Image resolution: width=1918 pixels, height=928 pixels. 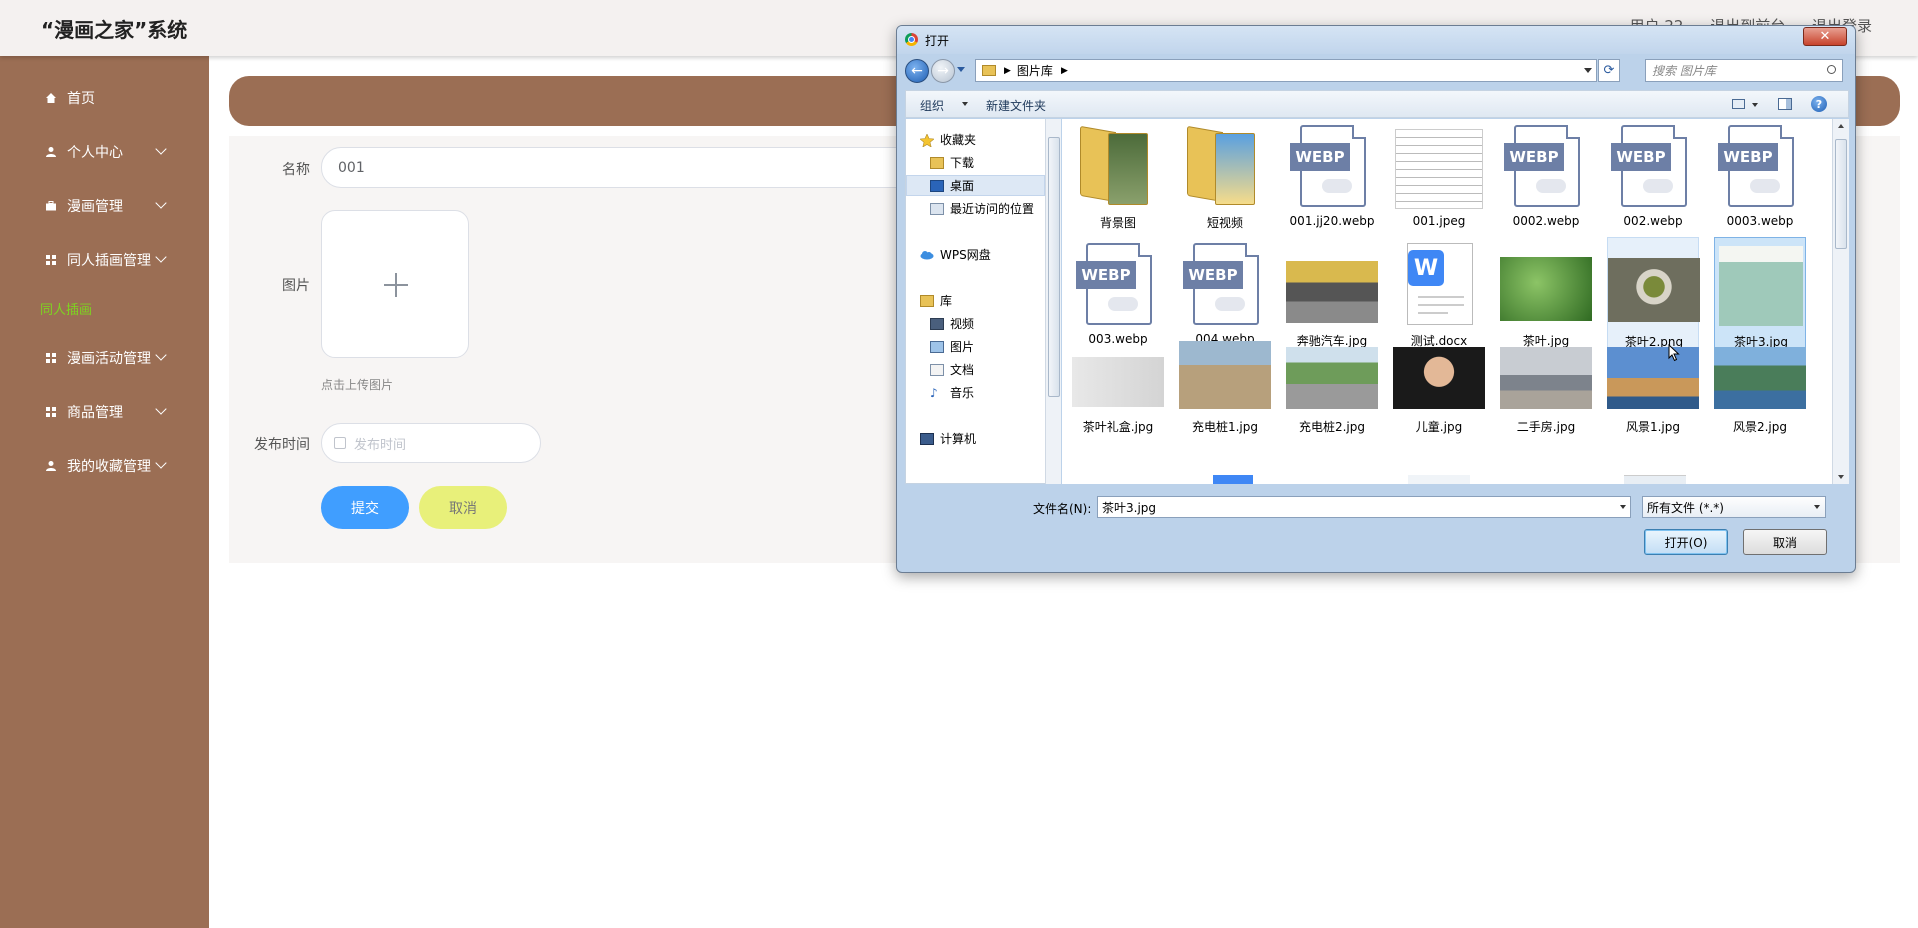 I want to click on library-icon, so click(x=927, y=300).